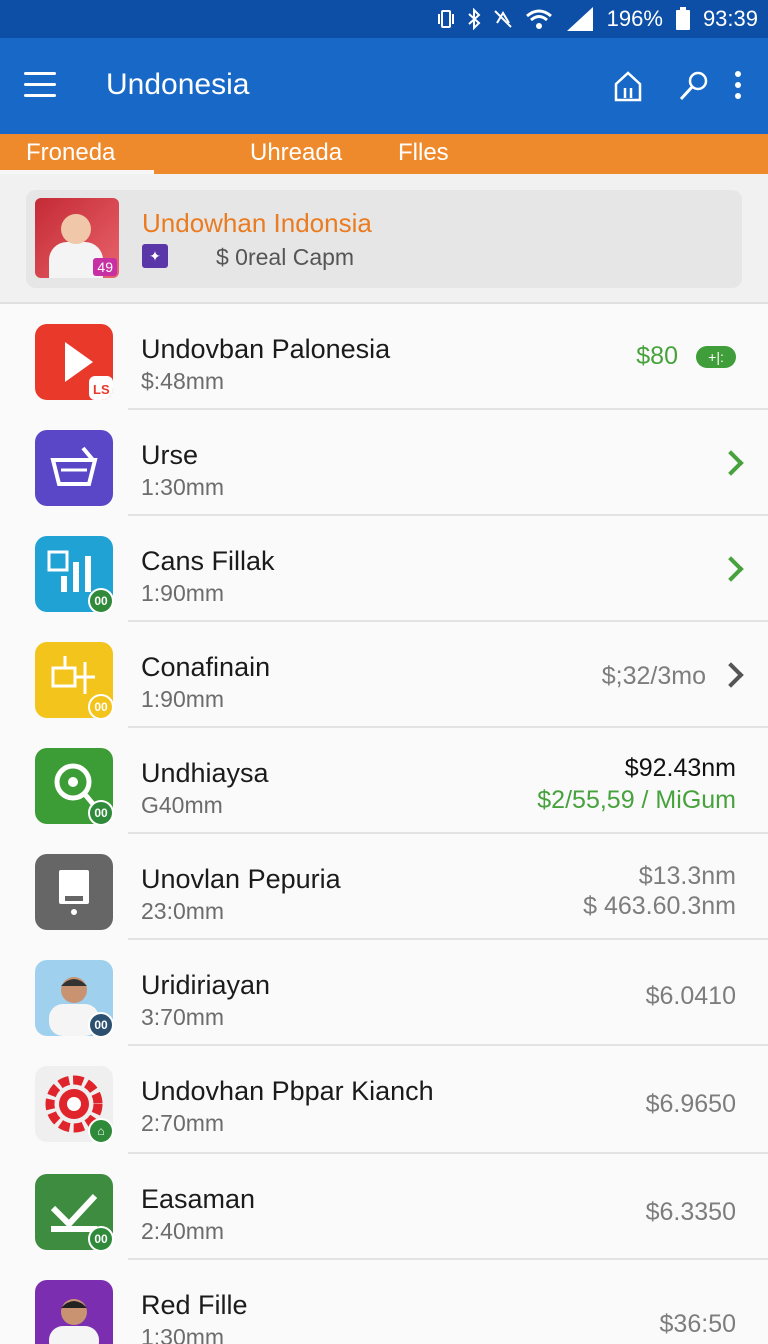 This screenshot has width=768, height=1344. Describe the element at coordinates (738, 86) in the screenshot. I see `more-icon` at that location.